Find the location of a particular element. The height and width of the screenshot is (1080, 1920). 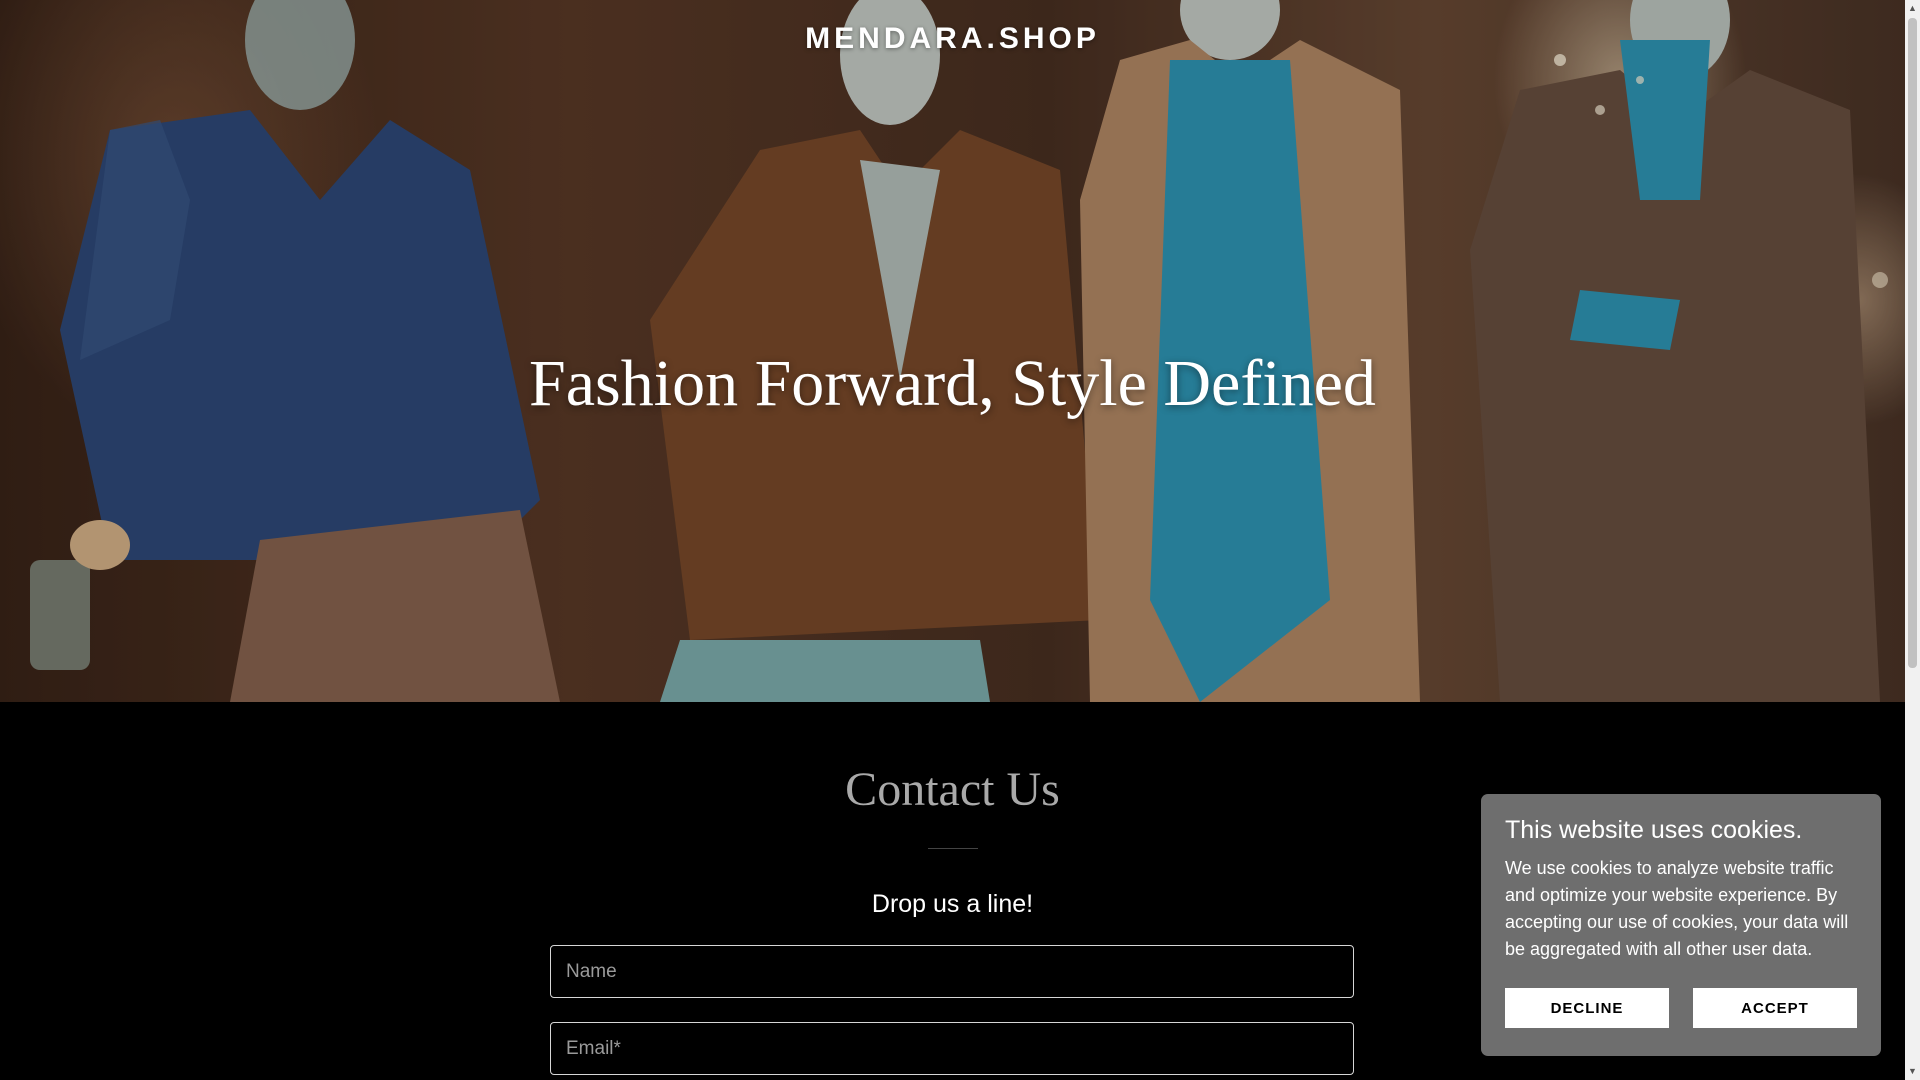

hero-headline: Fashion Forward, Style Defined is located at coordinates (952, 383).